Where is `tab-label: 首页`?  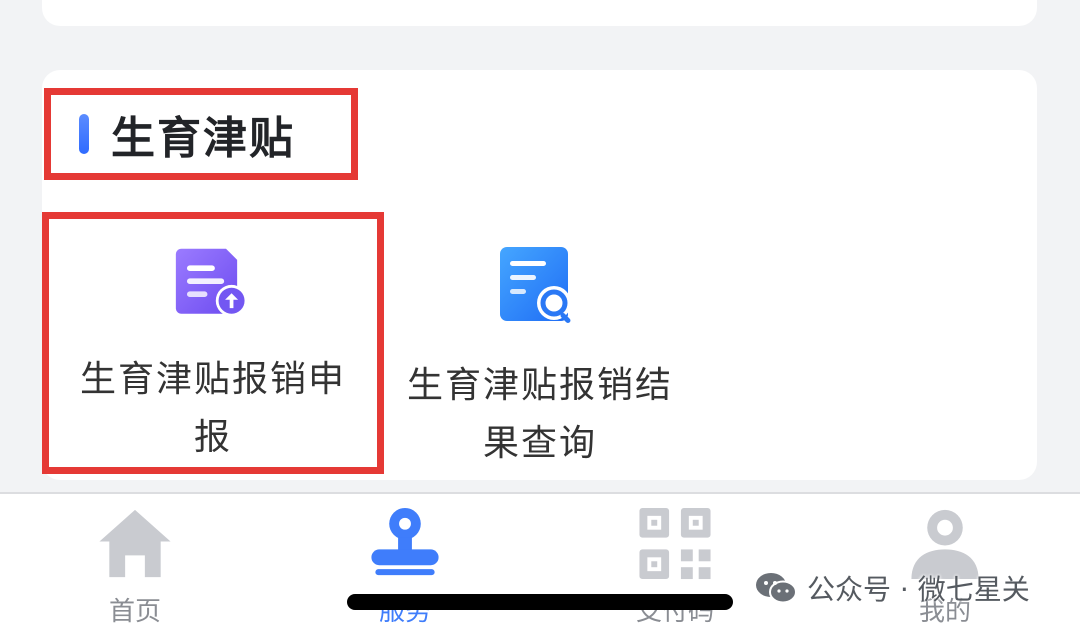 tab-label: 首页 is located at coordinates (134, 612).